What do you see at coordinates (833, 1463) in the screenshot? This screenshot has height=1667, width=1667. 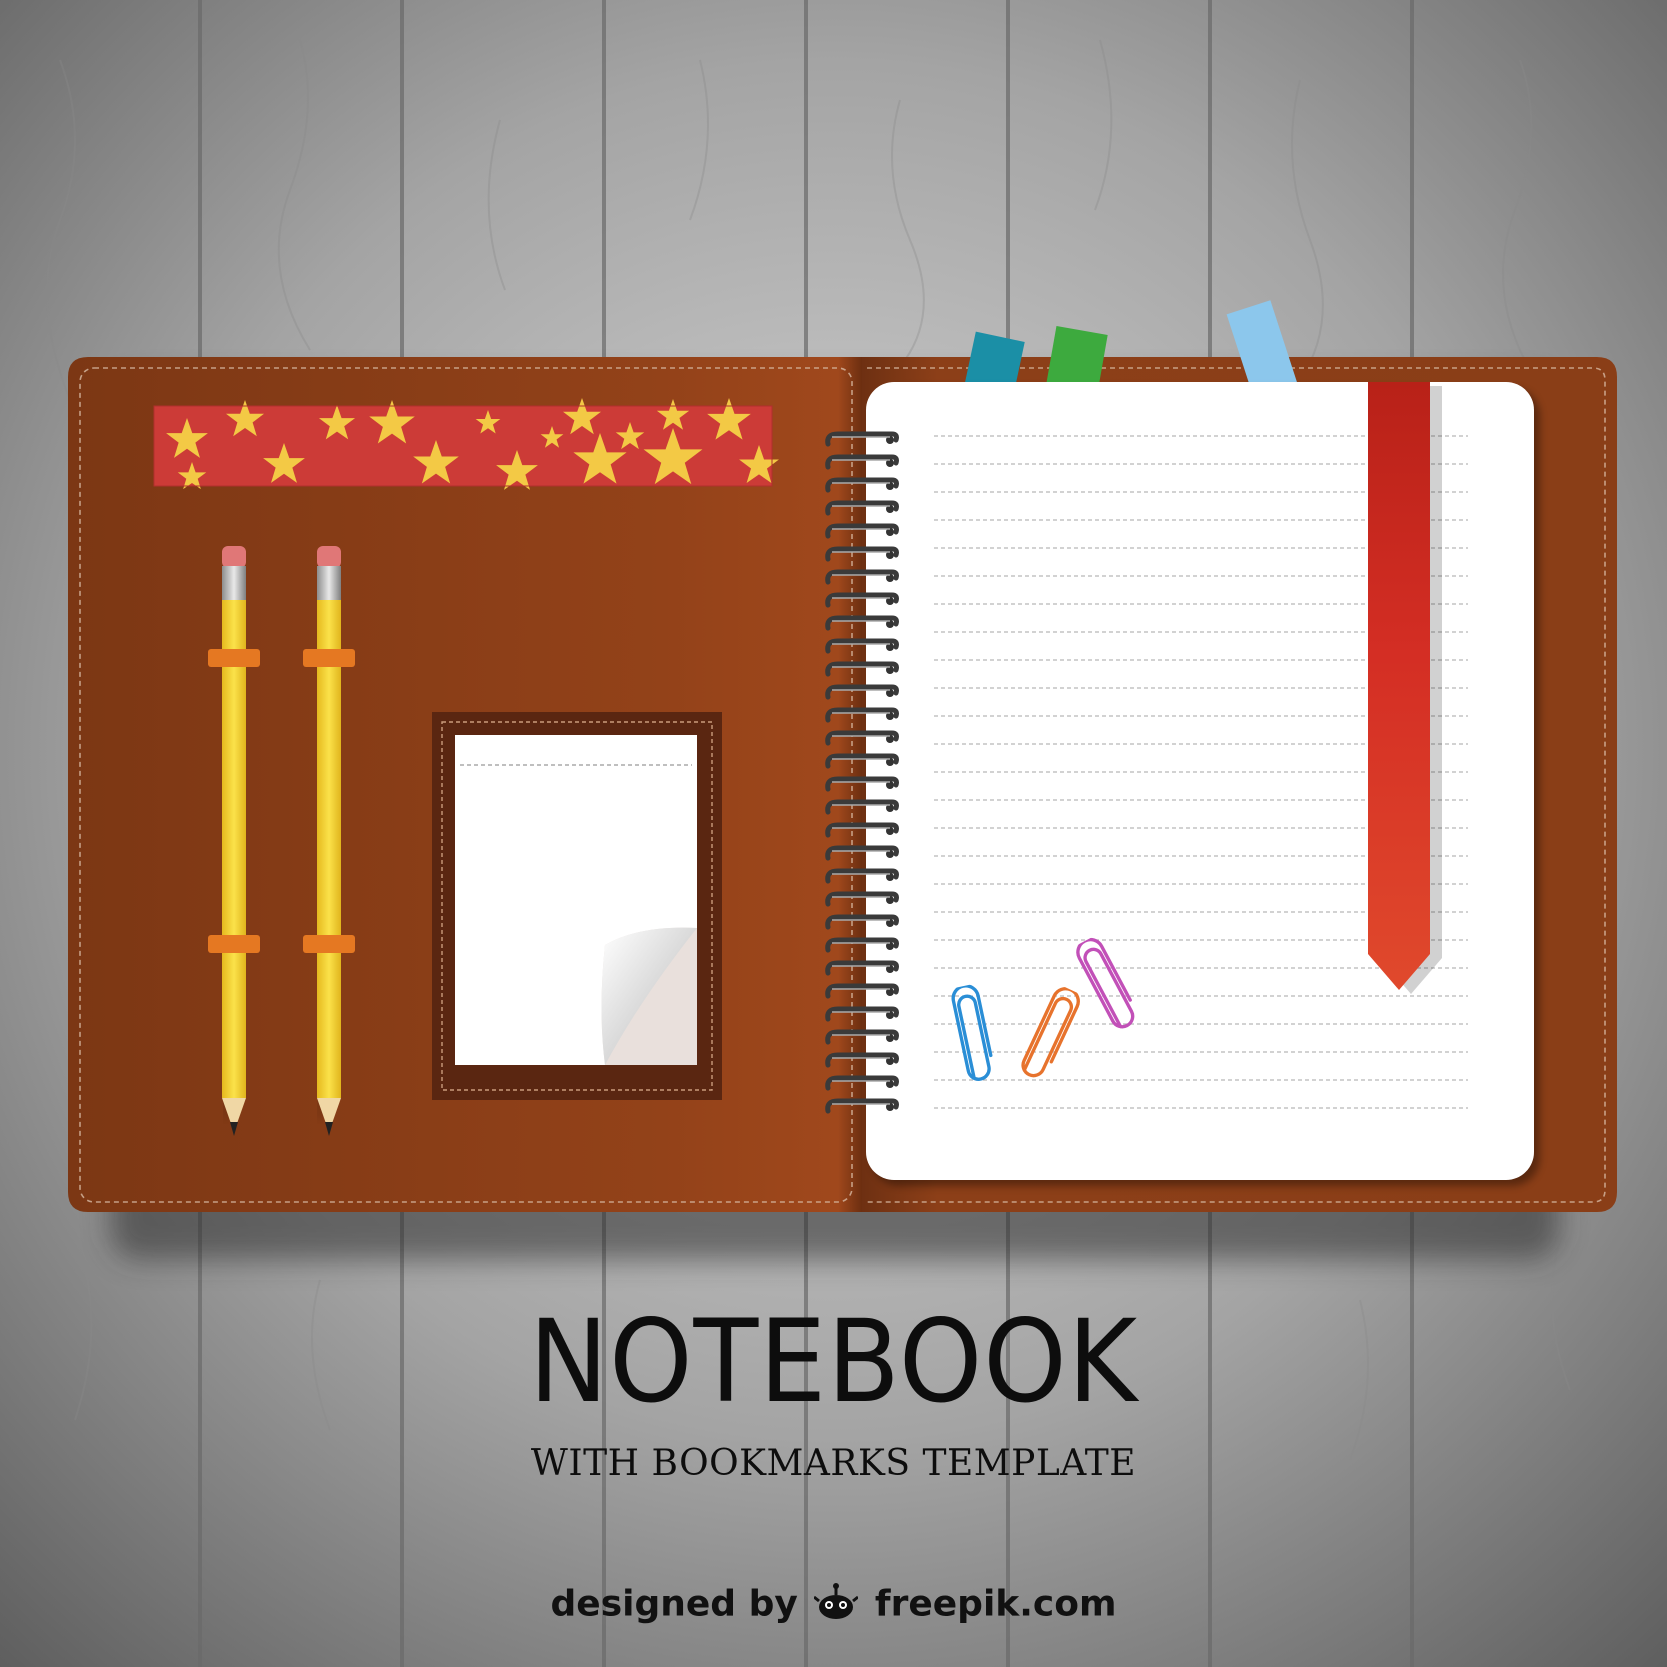 I see `page-subtitle: WITH BOOKMARKS TEMPLATE` at bounding box center [833, 1463].